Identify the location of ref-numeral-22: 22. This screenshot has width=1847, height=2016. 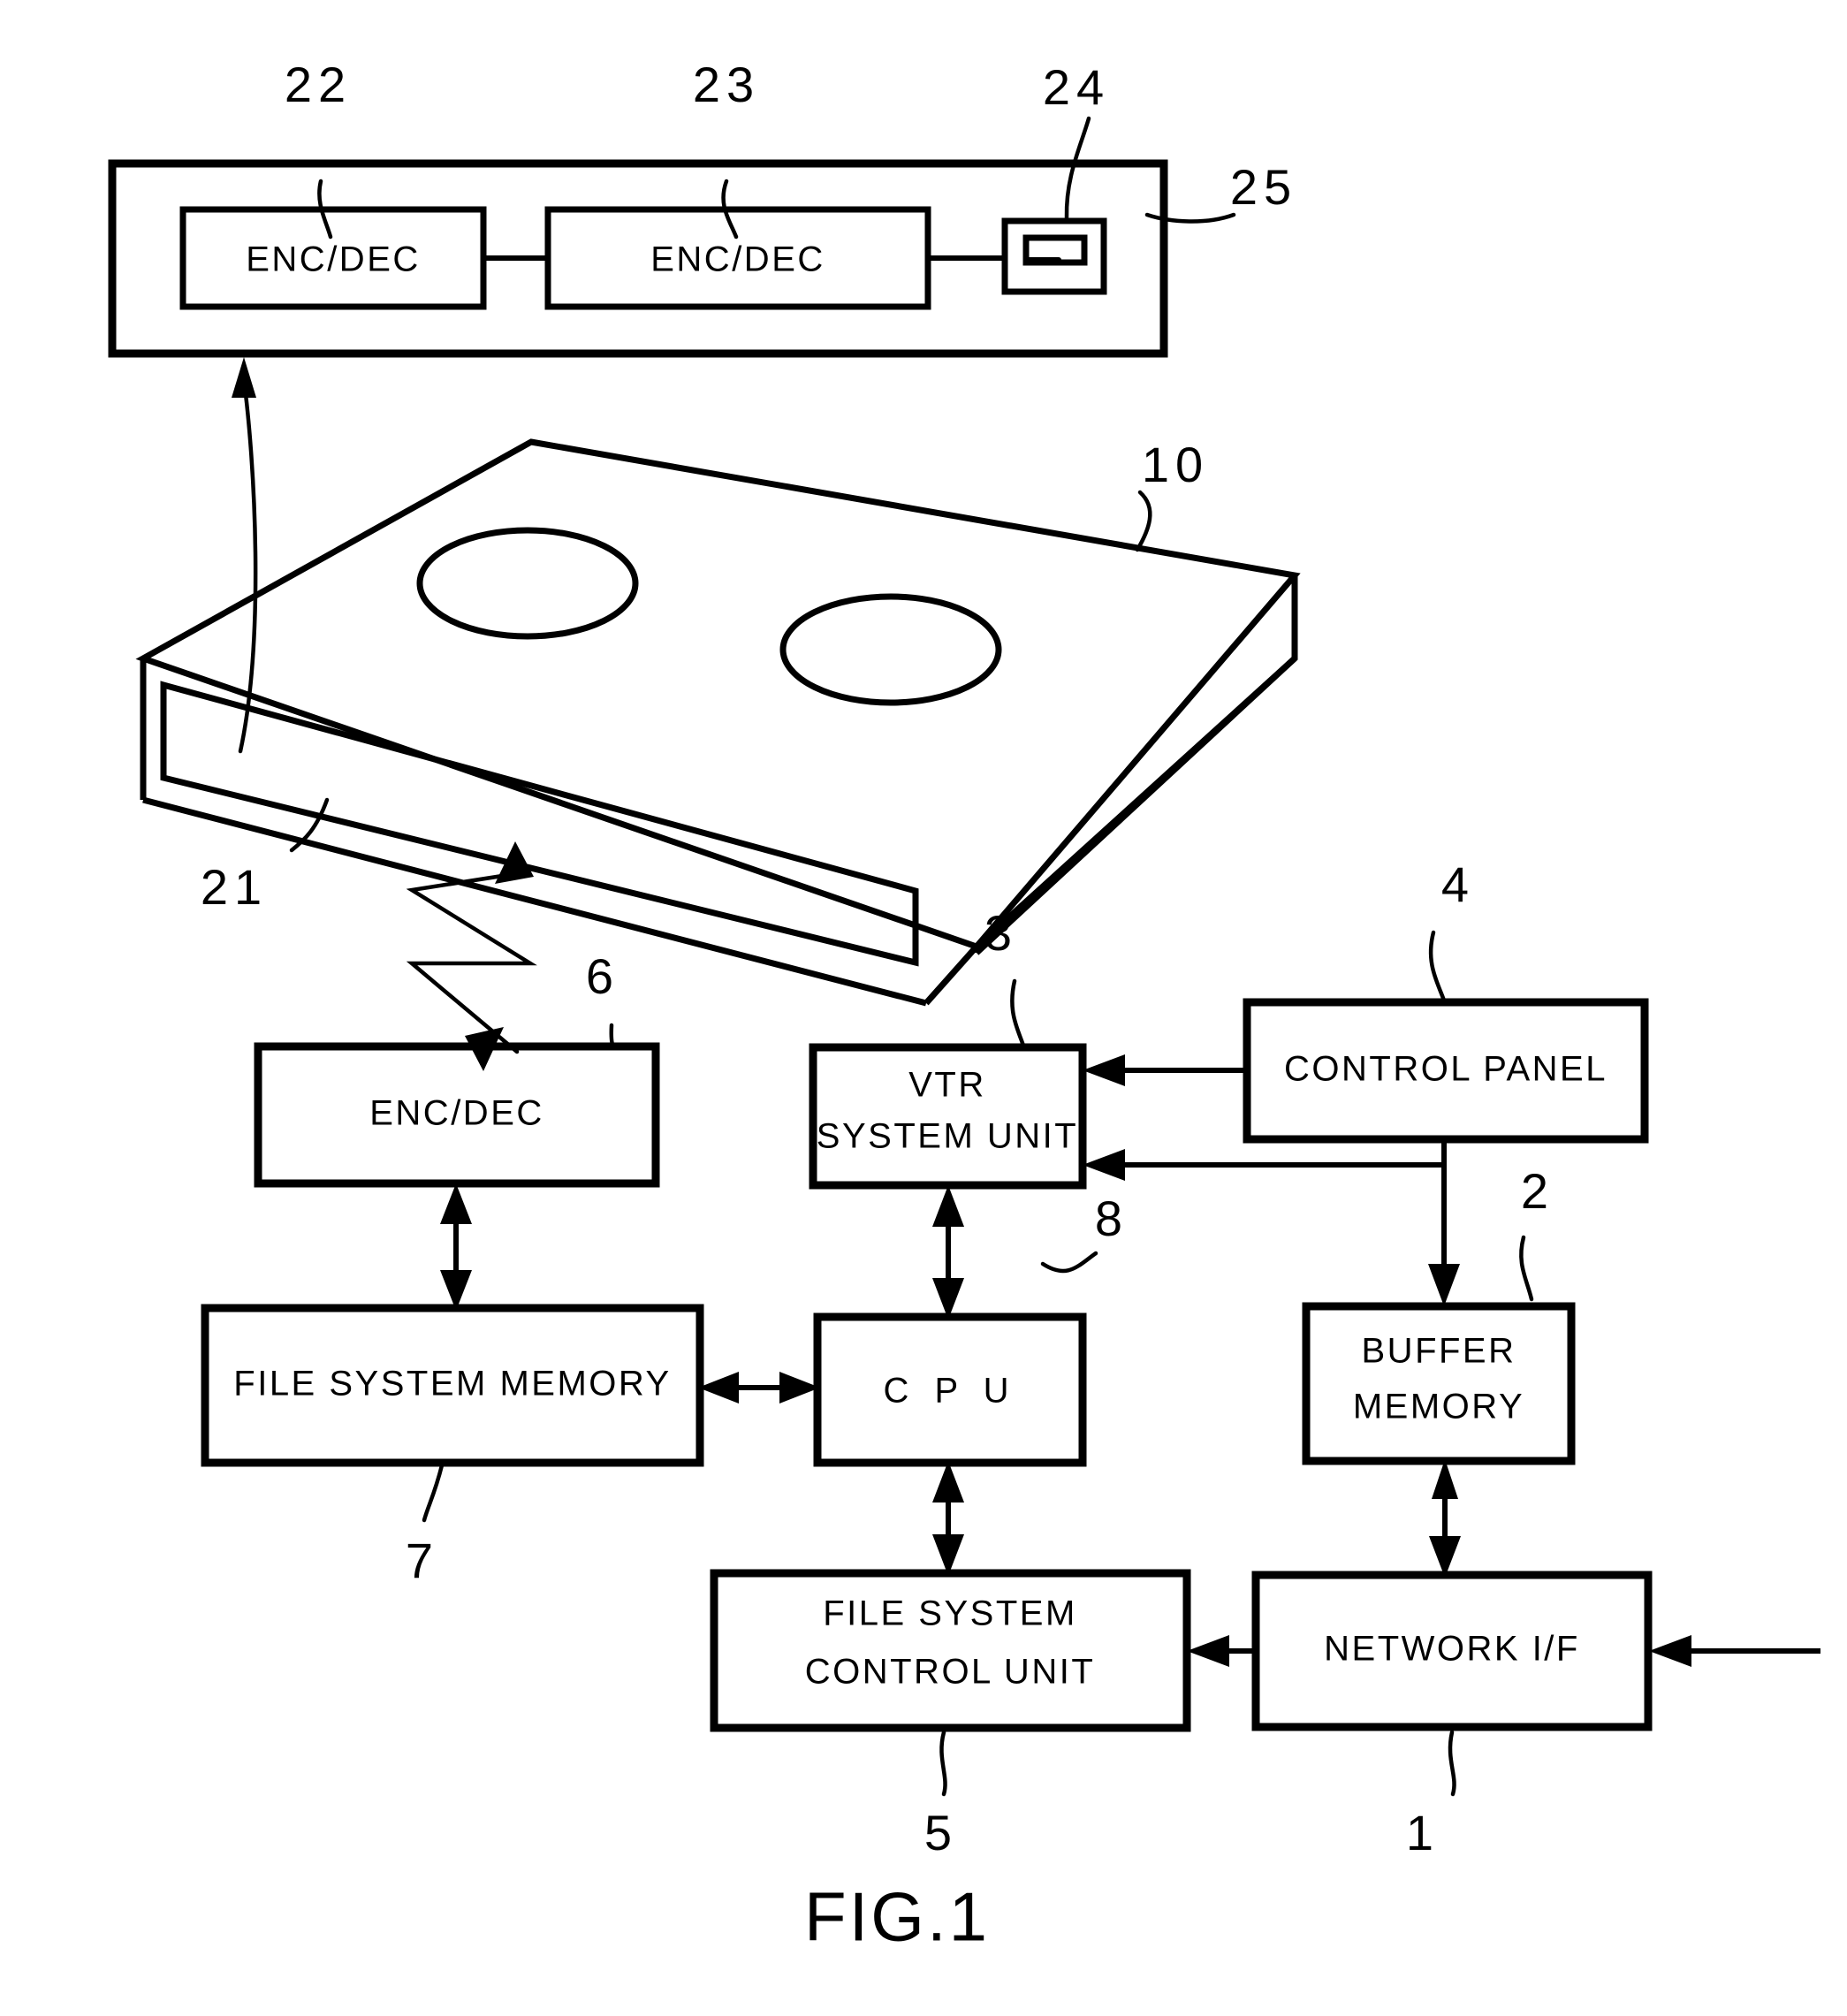
(318, 84).